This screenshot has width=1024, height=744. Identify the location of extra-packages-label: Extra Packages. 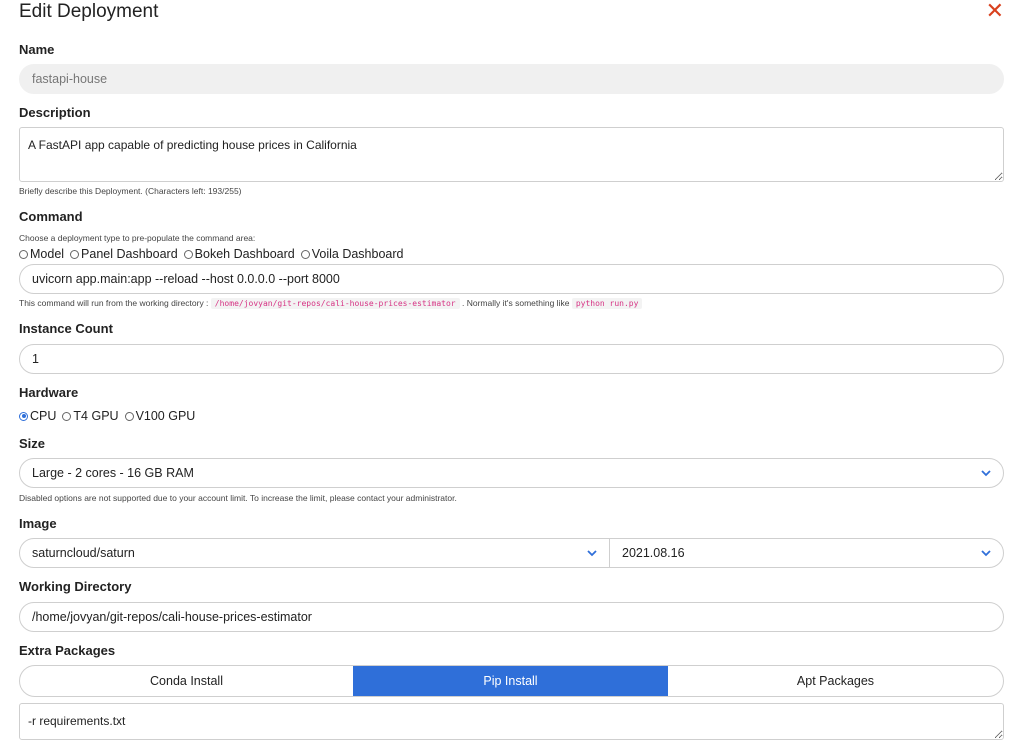
(67, 650).